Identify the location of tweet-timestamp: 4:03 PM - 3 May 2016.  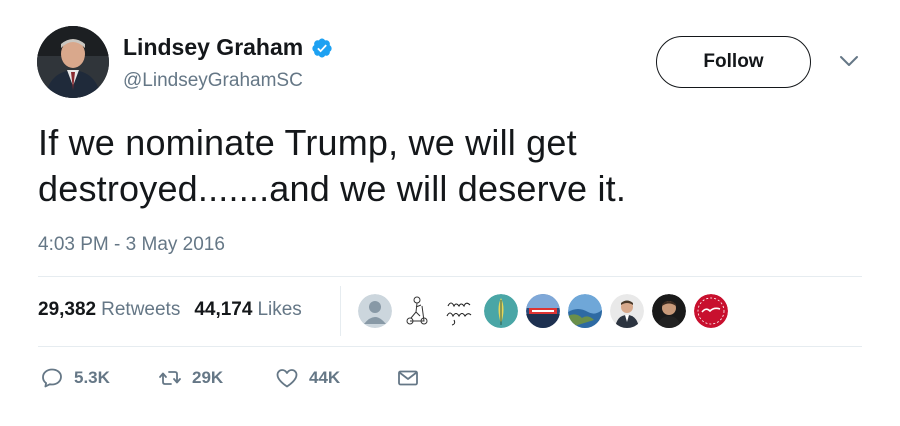
(131, 245).